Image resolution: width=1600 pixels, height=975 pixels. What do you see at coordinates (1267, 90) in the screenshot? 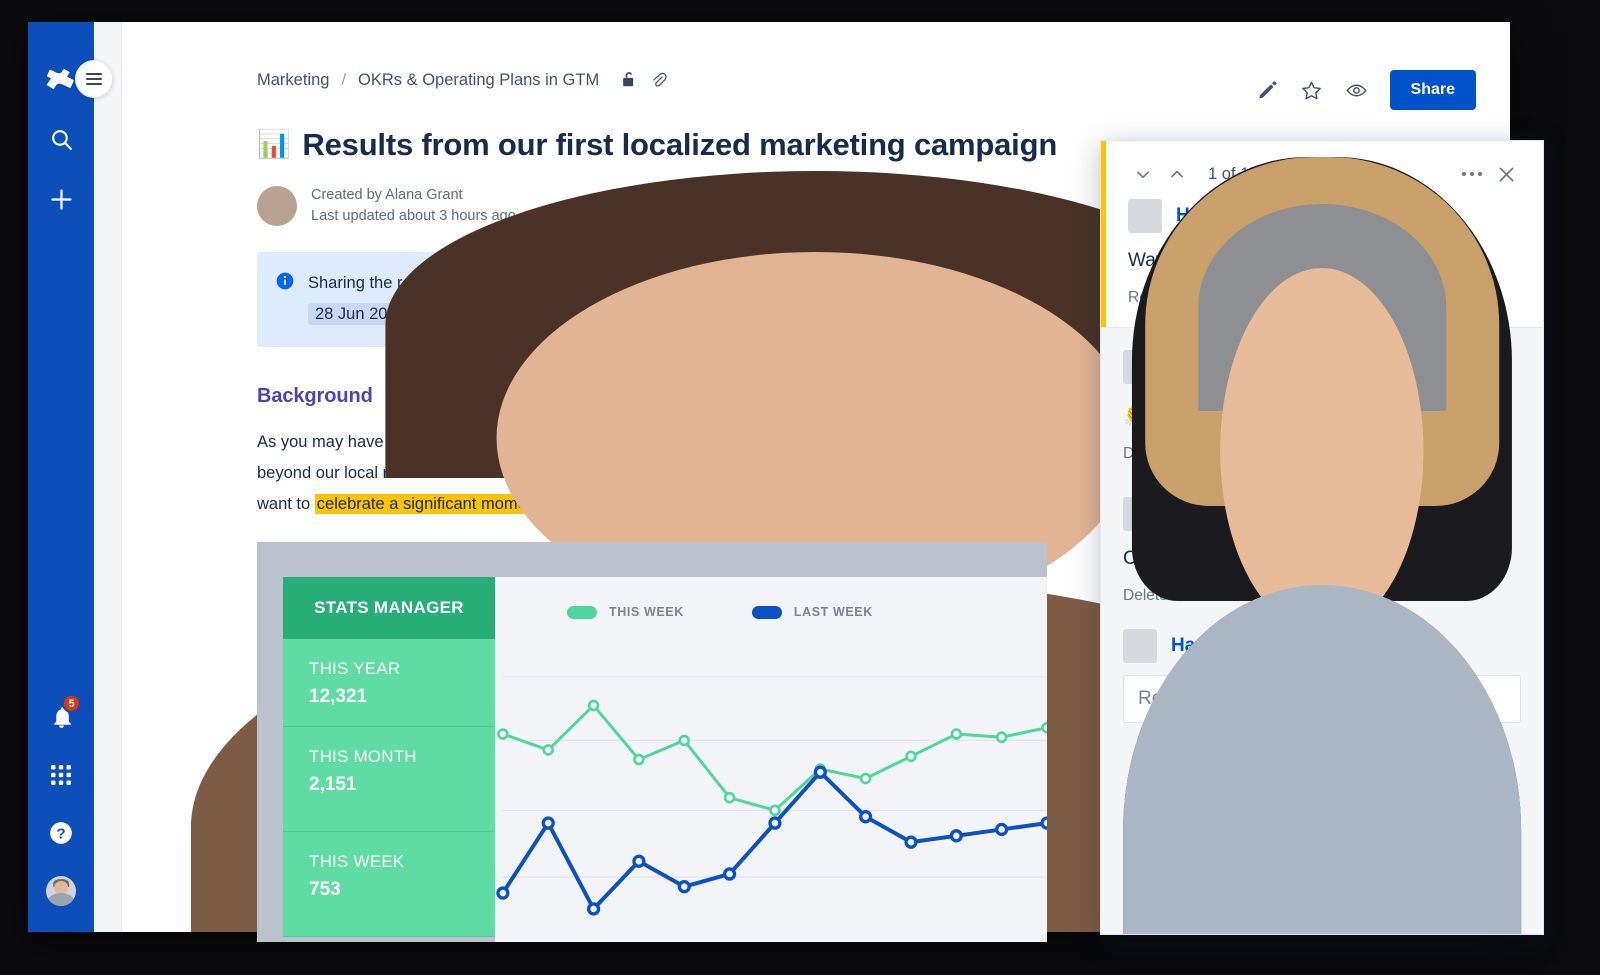
I see `edit-pencil-icon` at bounding box center [1267, 90].